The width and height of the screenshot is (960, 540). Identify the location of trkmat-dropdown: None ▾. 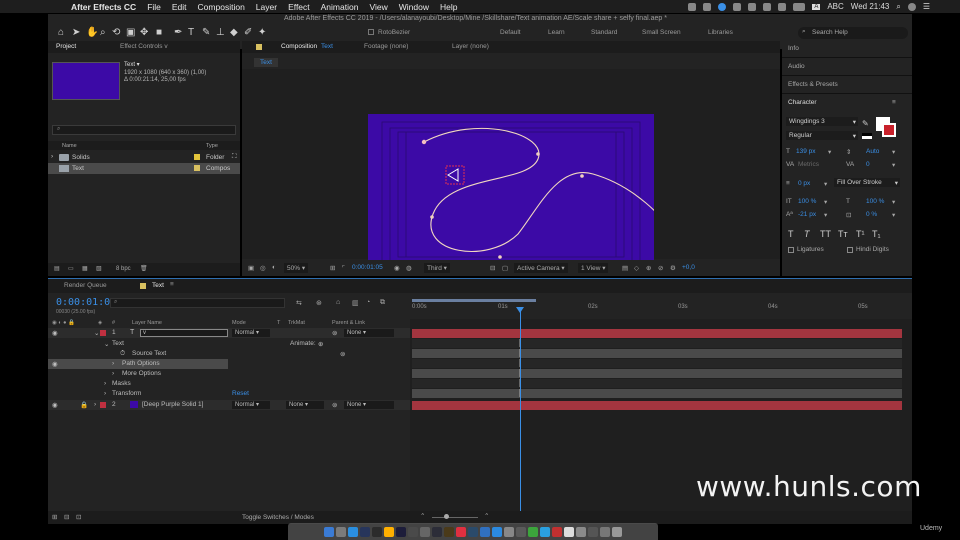
(305, 405).